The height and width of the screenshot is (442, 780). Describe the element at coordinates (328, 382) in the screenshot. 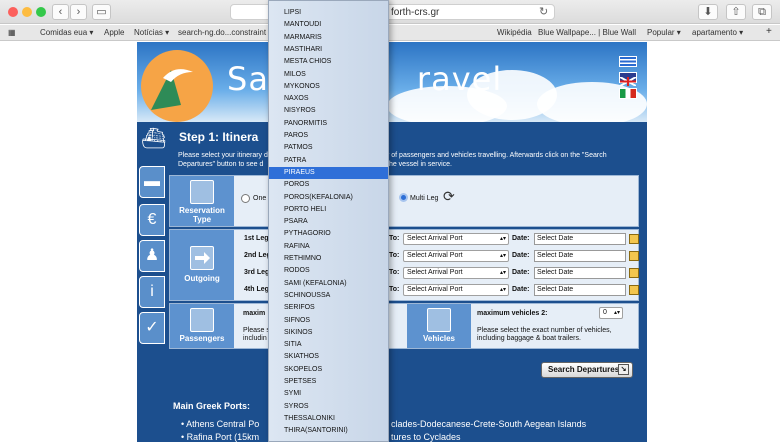

I see `dropdown-option: SPETSES` at that location.